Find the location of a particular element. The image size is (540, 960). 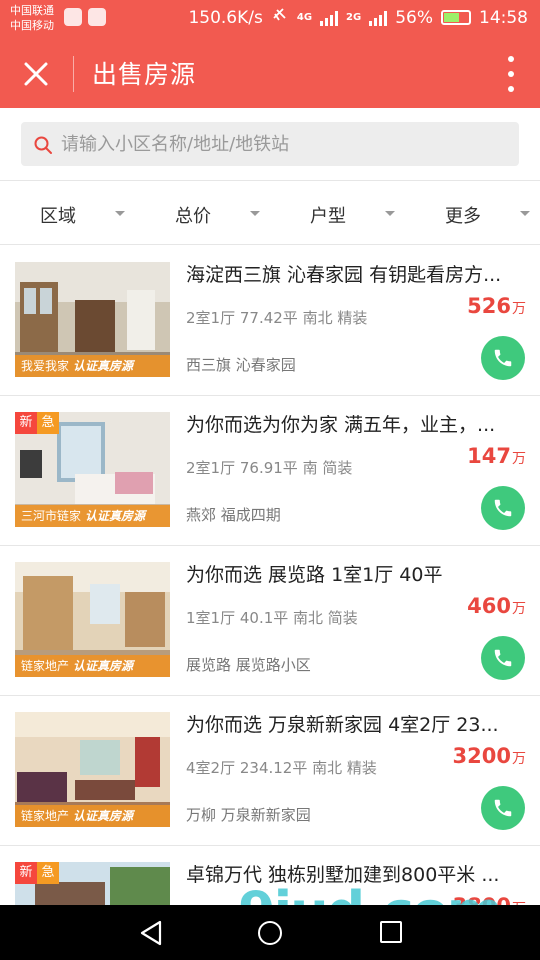

page-title: 出售房源 is located at coordinates (144, 74).